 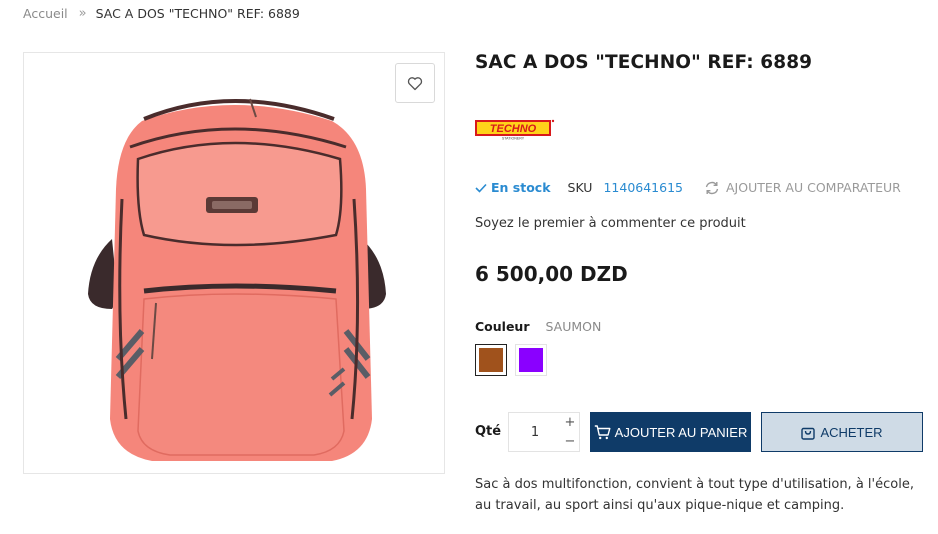 I want to click on color-swatches, so click(x=515, y=360).